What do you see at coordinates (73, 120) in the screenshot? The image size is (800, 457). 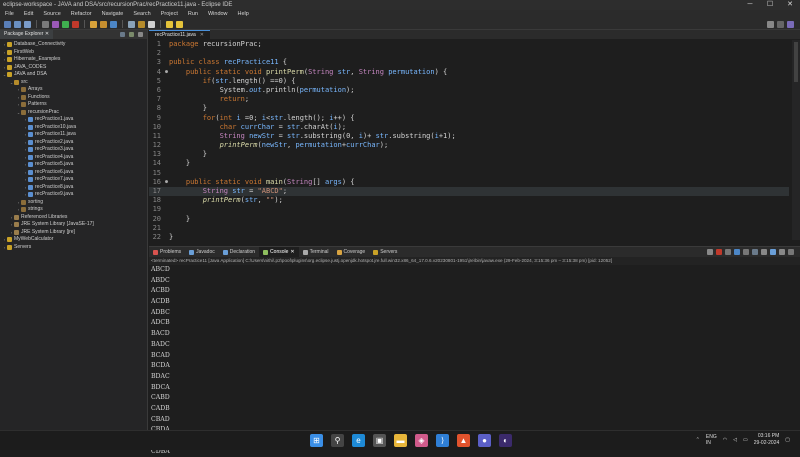 I see `tree-item: › recPractice1.java` at bounding box center [73, 120].